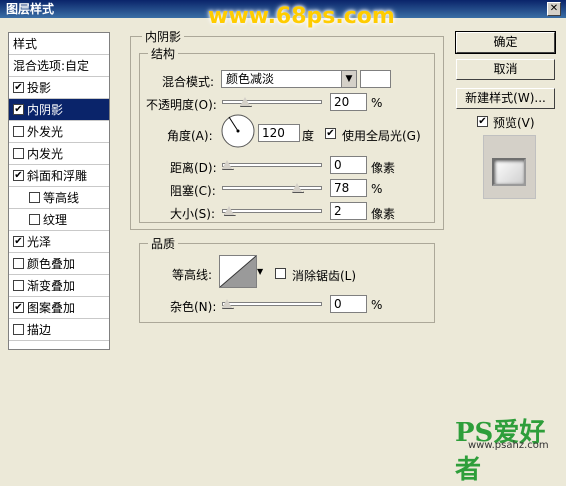  What do you see at coordinates (289, 79) in the screenshot?
I see `blend-mode-select: 颜色减淡 ▼` at bounding box center [289, 79].